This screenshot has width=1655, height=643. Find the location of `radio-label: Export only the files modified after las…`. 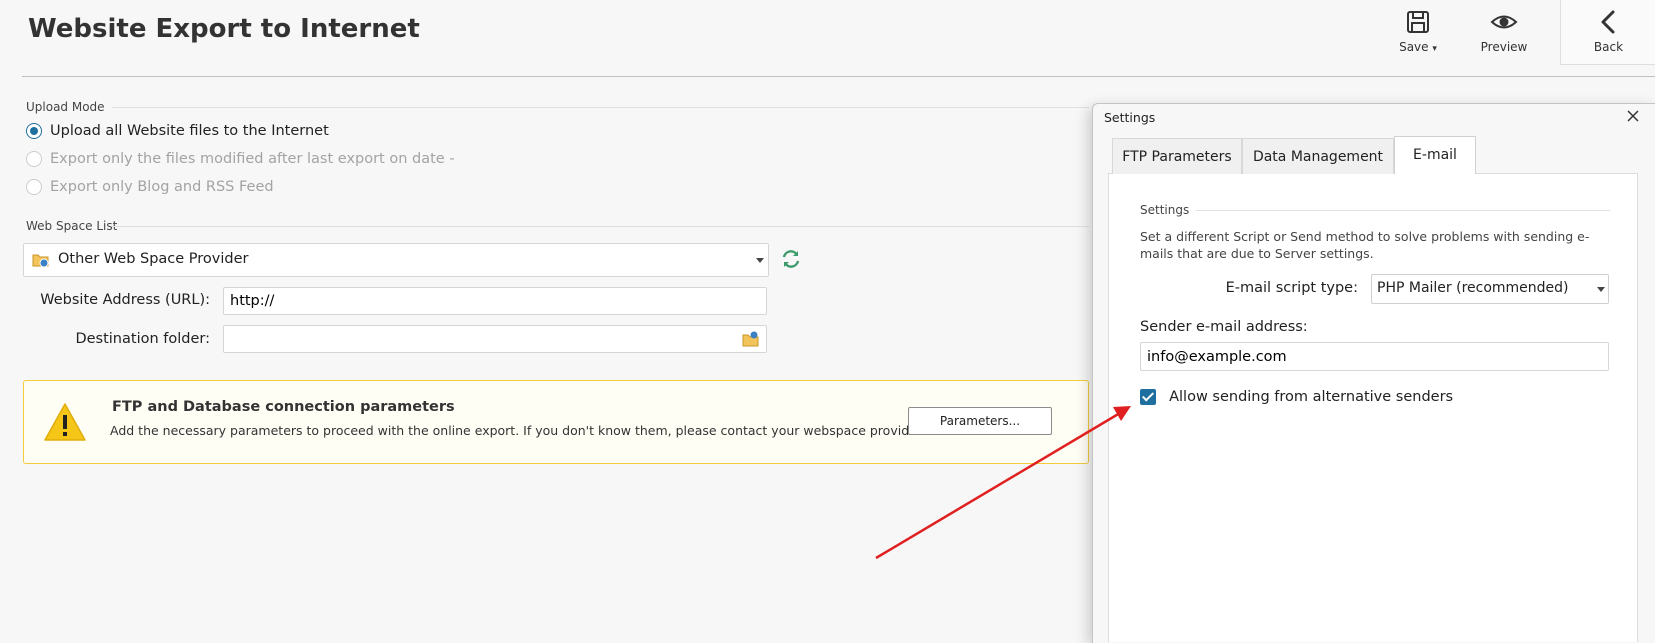

radio-label: Export only the files modified after las… is located at coordinates (252, 159).